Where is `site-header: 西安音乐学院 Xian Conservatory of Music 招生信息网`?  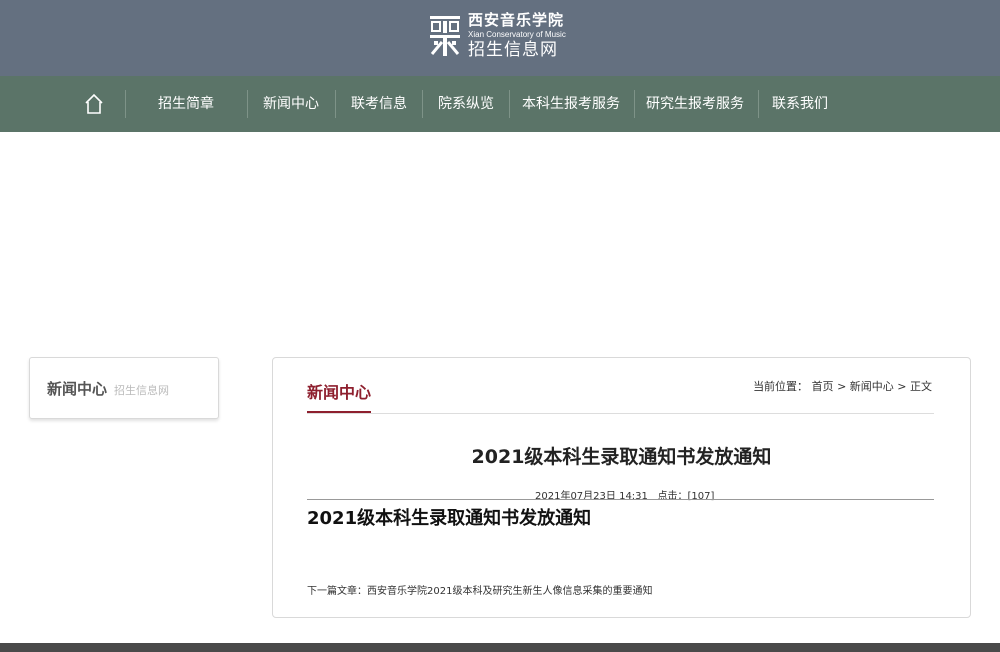 site-header: 西安音乐学院 Xian Conservatory of Music 招生信息网 is located at coordinates (500, 38).